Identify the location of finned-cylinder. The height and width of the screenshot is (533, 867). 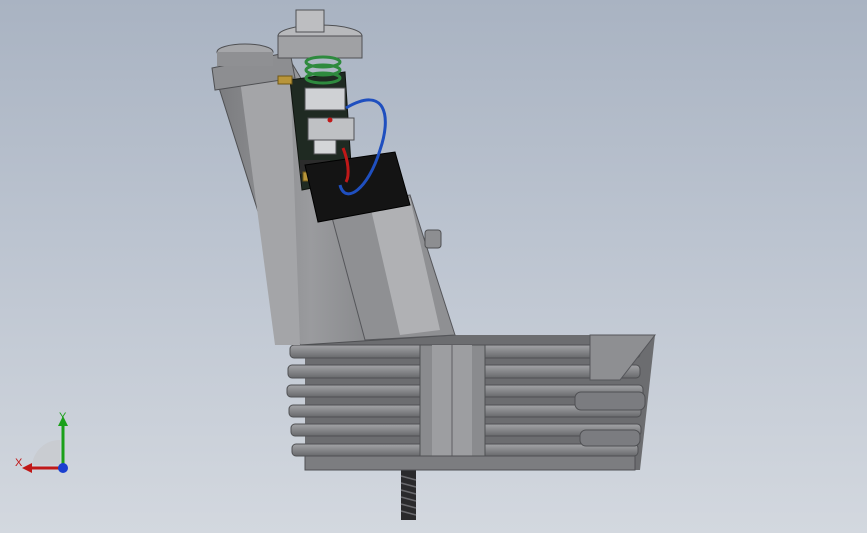
(471, 402).